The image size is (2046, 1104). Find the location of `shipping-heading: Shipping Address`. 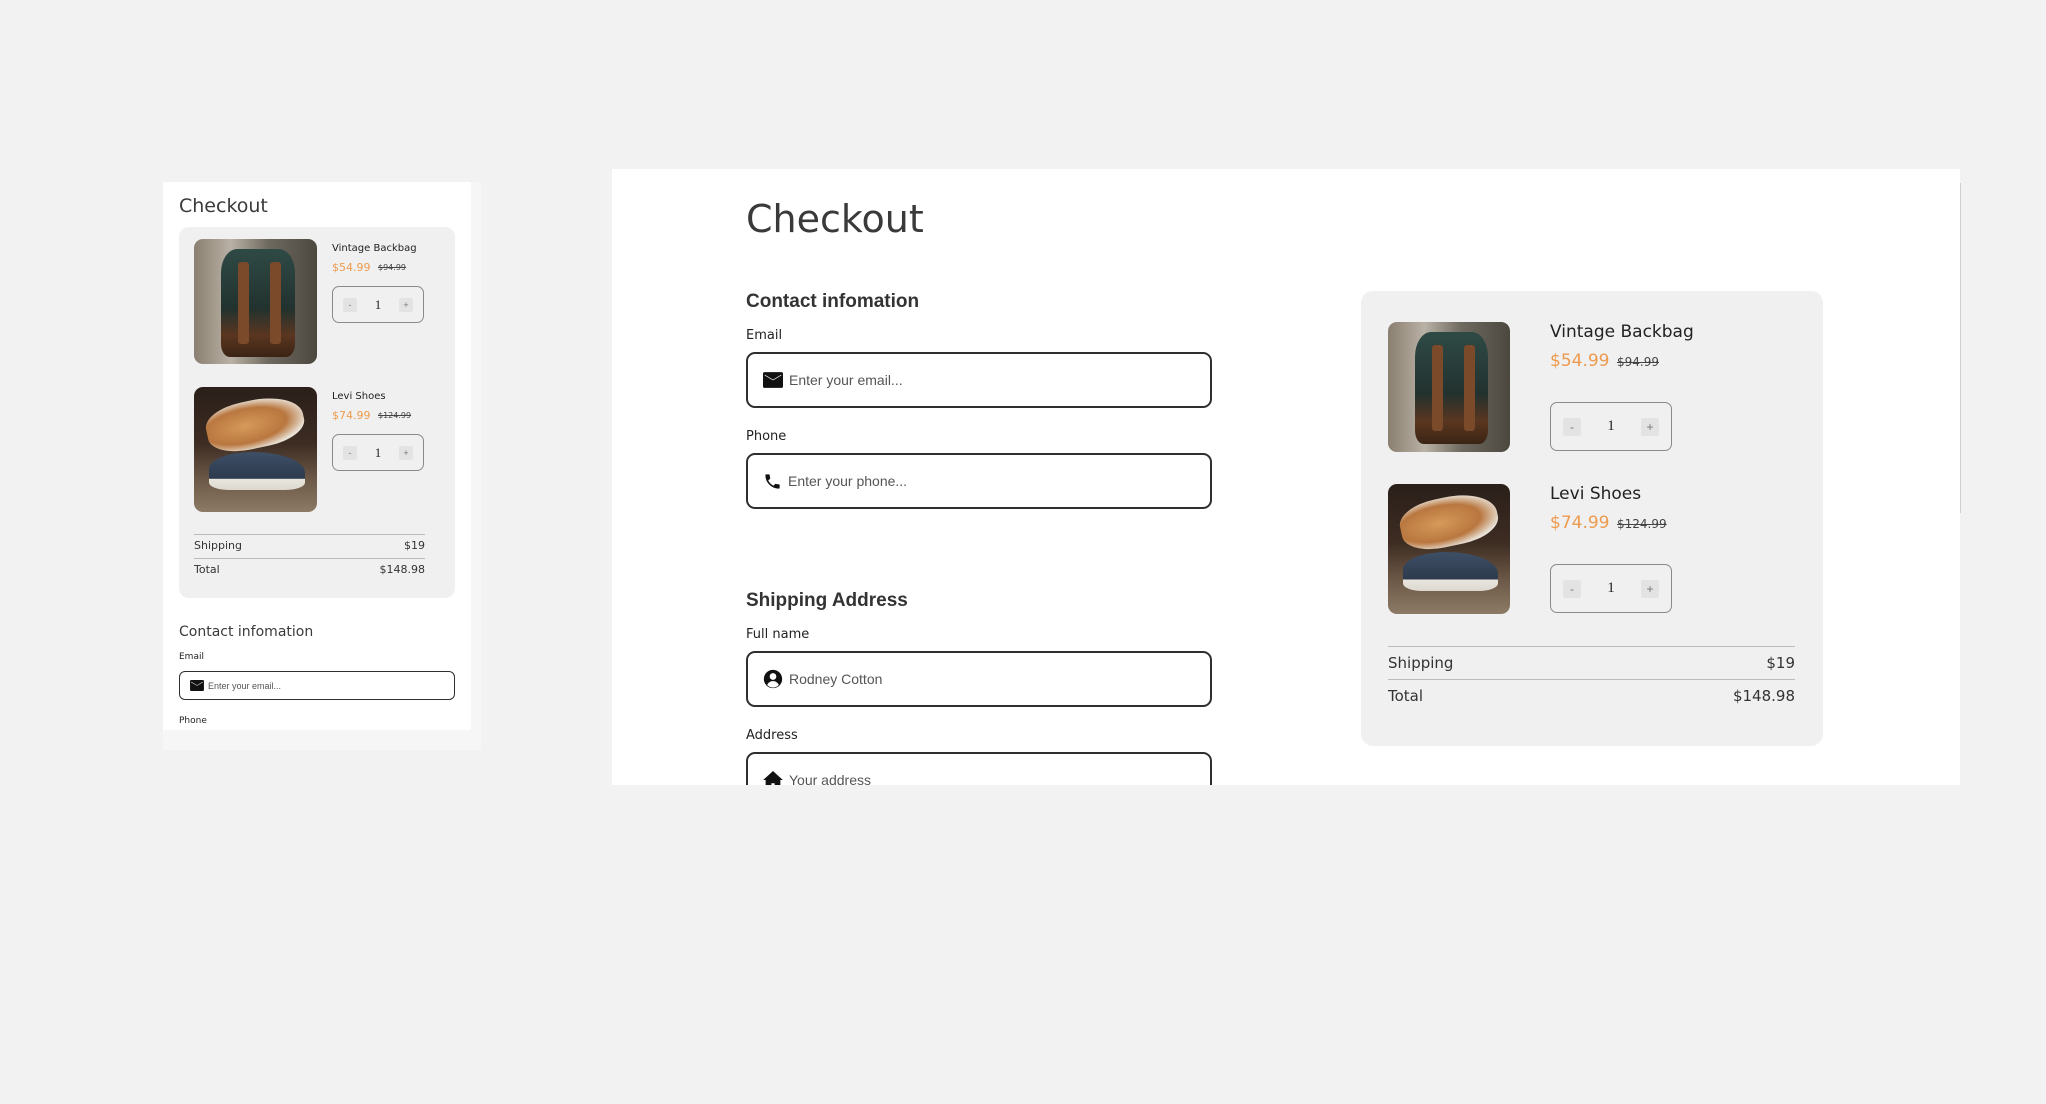

shipping-heading: Shipping Address is located at coordinates (827, 600).